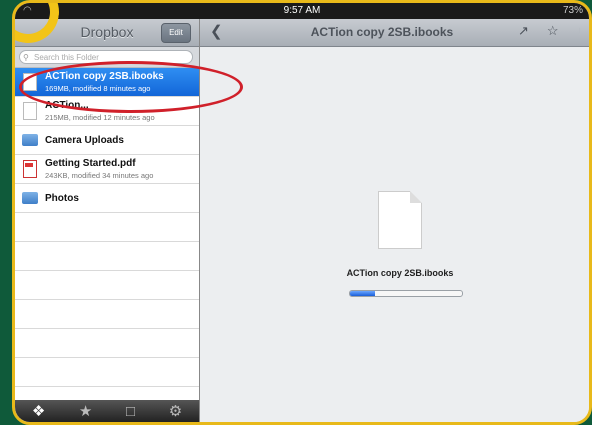 Image resolution: width=592 pixels, height=425 pixels. Describe the element at coordinates (107, 411) in the screenshot. I see `tab-bar: ❖ ★ □ ⚙` at that location.